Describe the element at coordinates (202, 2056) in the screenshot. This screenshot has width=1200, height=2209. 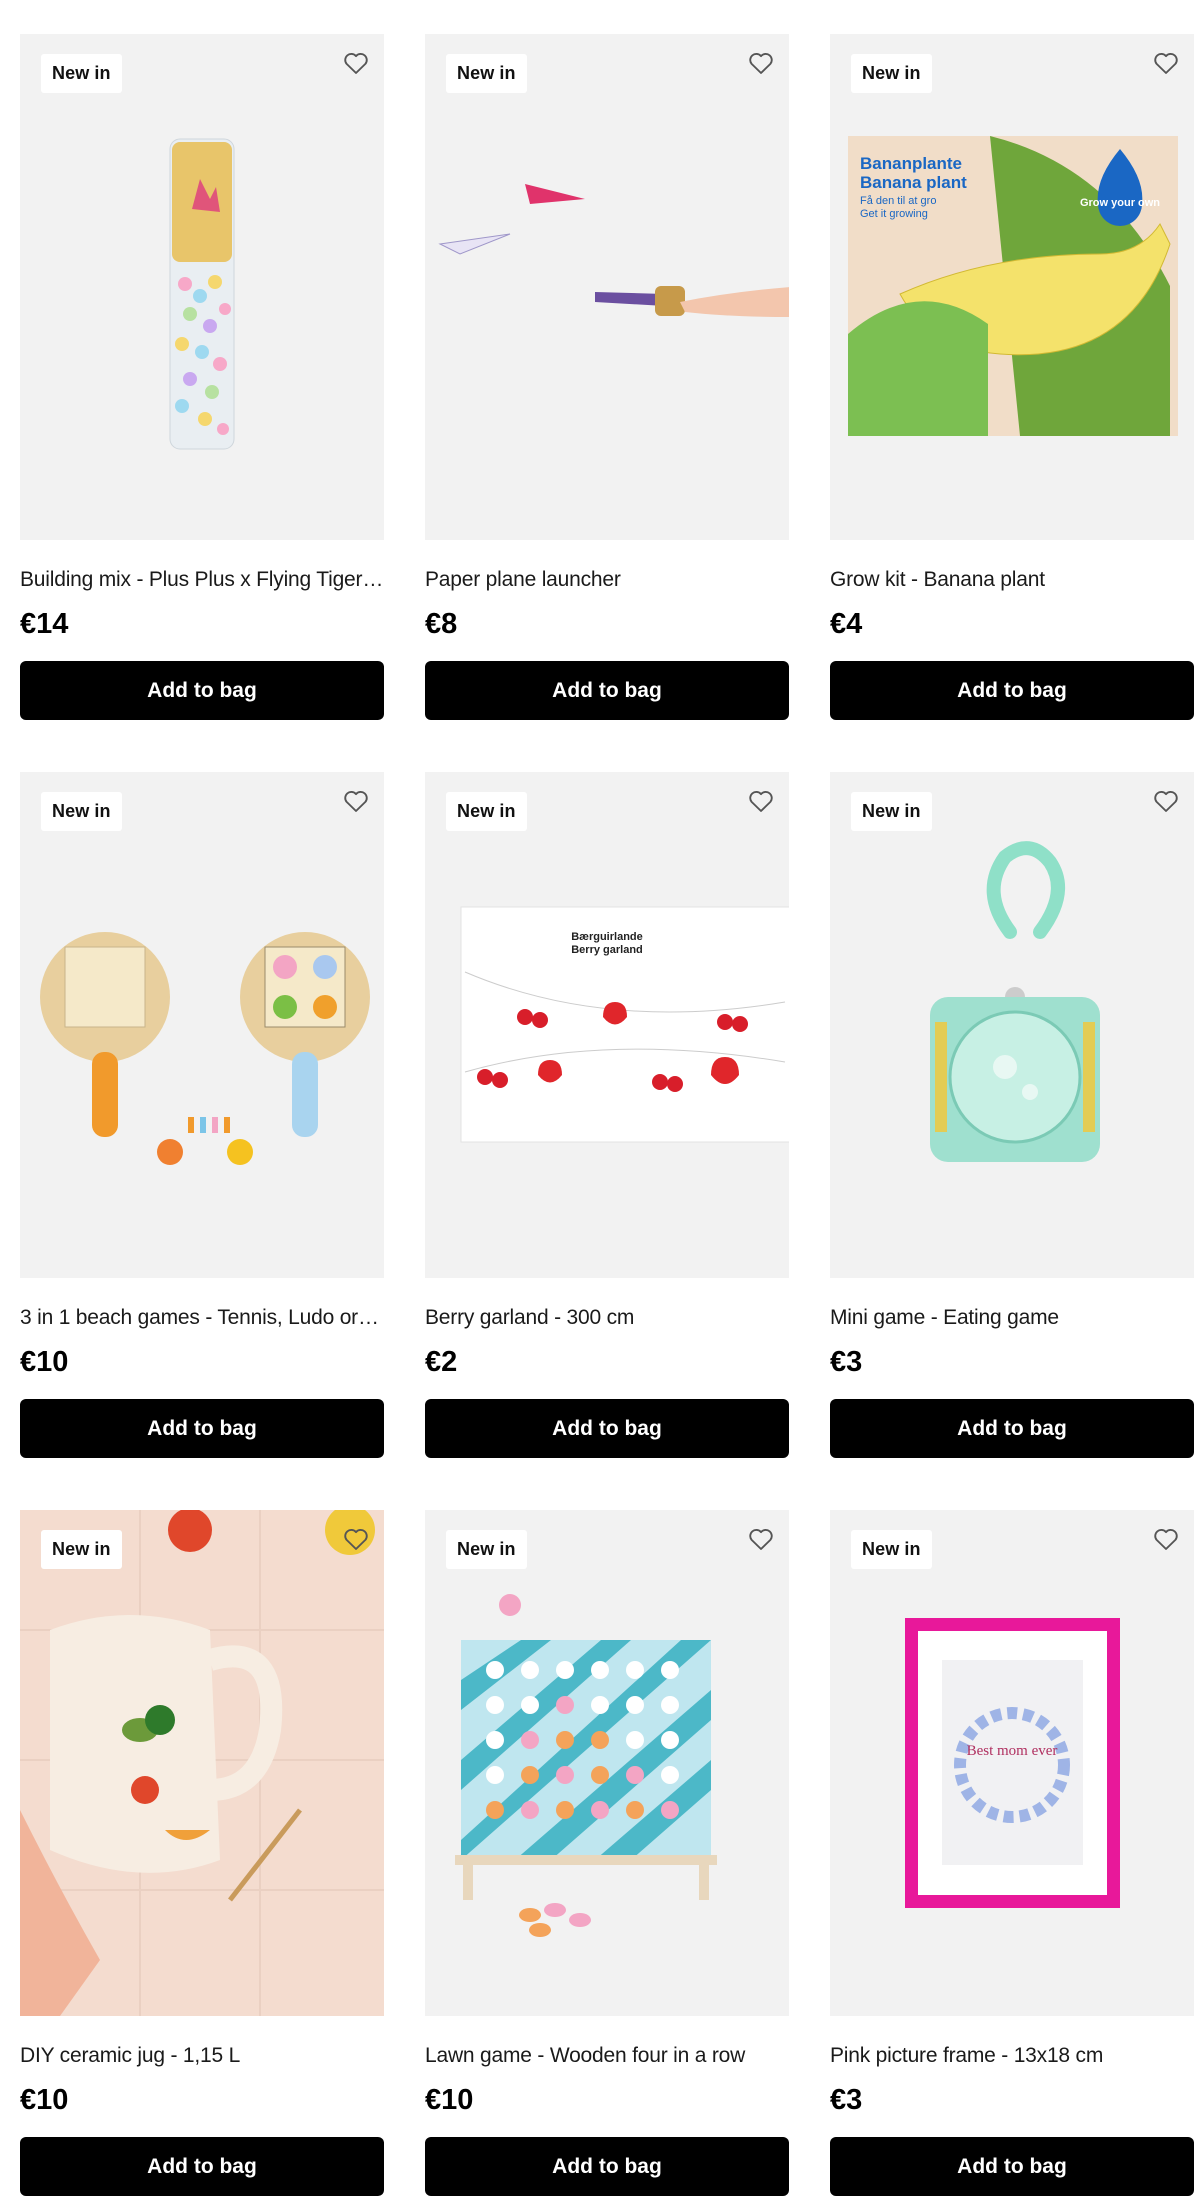
I see `product-title: DIY ceramic jug - 1,15 L` at that location.